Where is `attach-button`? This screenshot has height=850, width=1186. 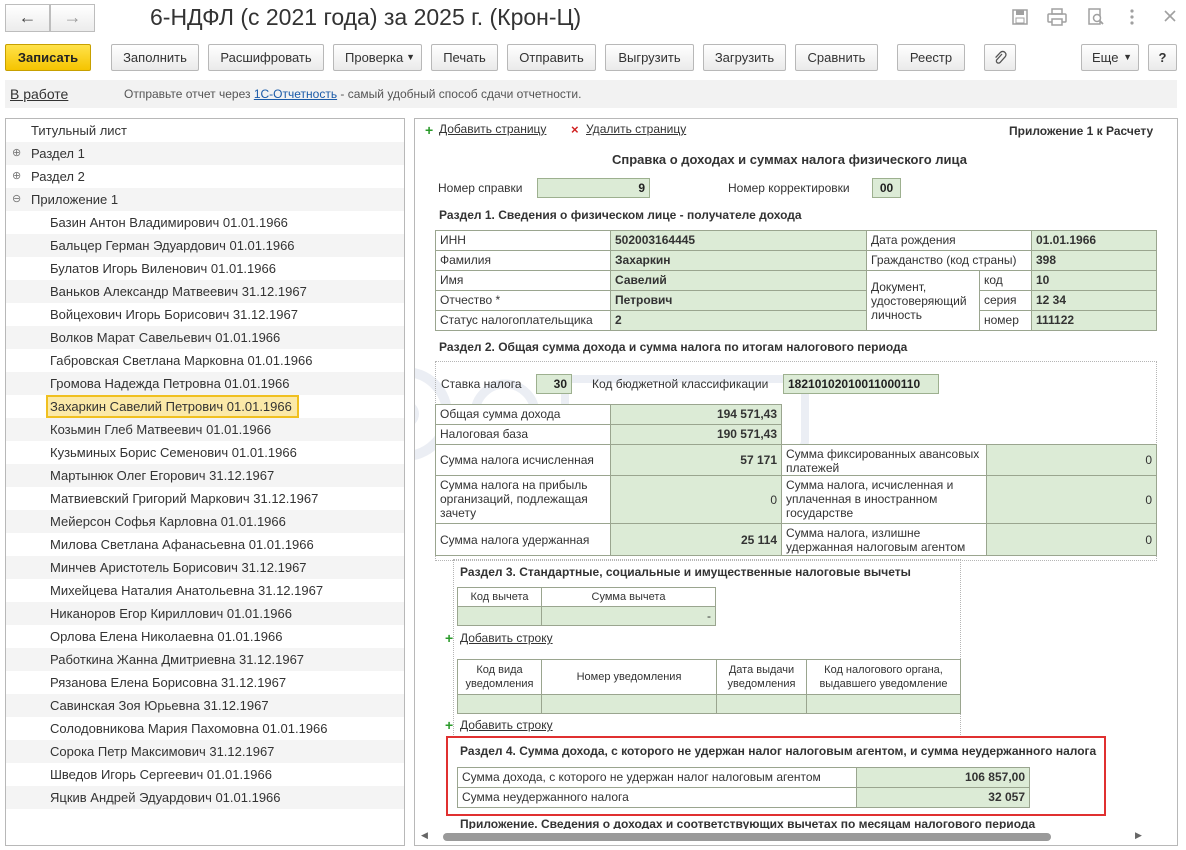
attach-button is located at coordinates (1000, 57).